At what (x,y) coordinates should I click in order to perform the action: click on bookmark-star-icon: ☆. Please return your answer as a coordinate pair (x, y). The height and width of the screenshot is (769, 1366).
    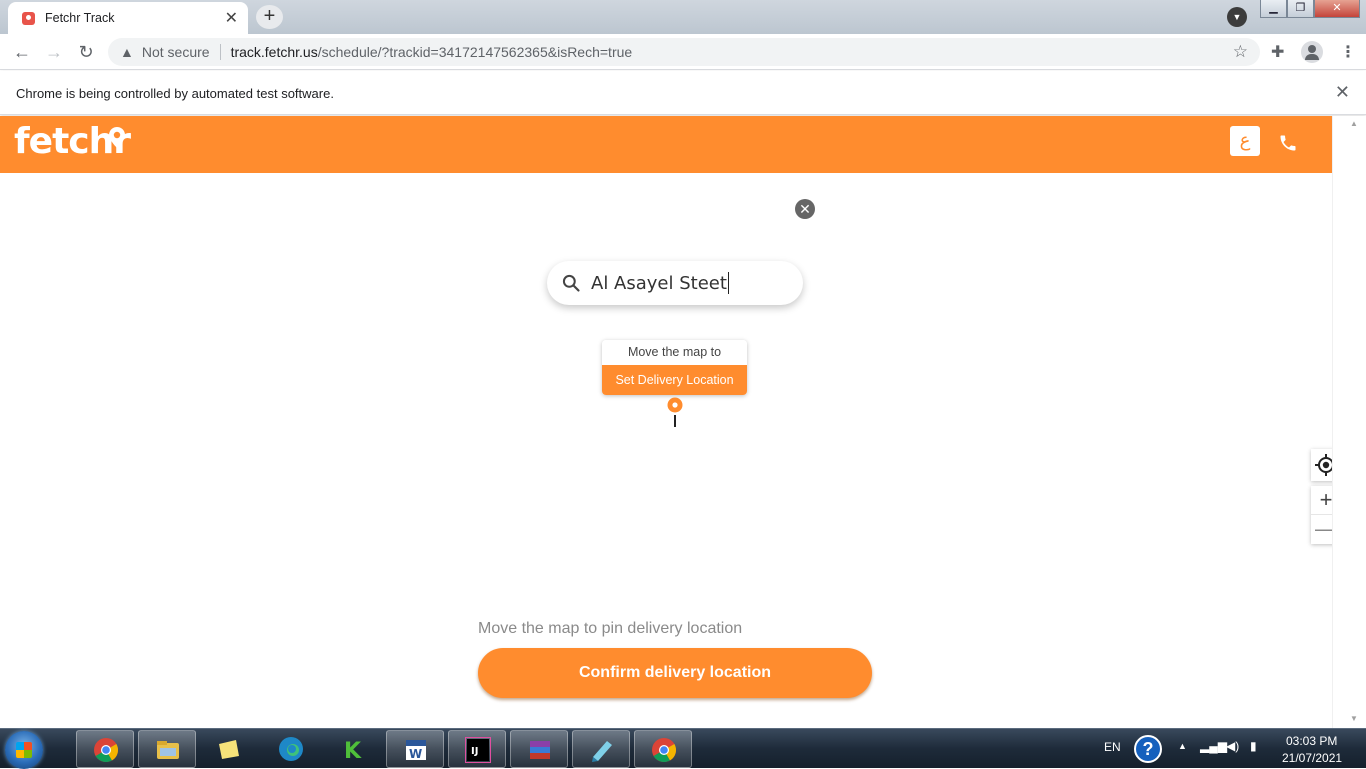
    Looking at the image, I should click on (1240, 52).